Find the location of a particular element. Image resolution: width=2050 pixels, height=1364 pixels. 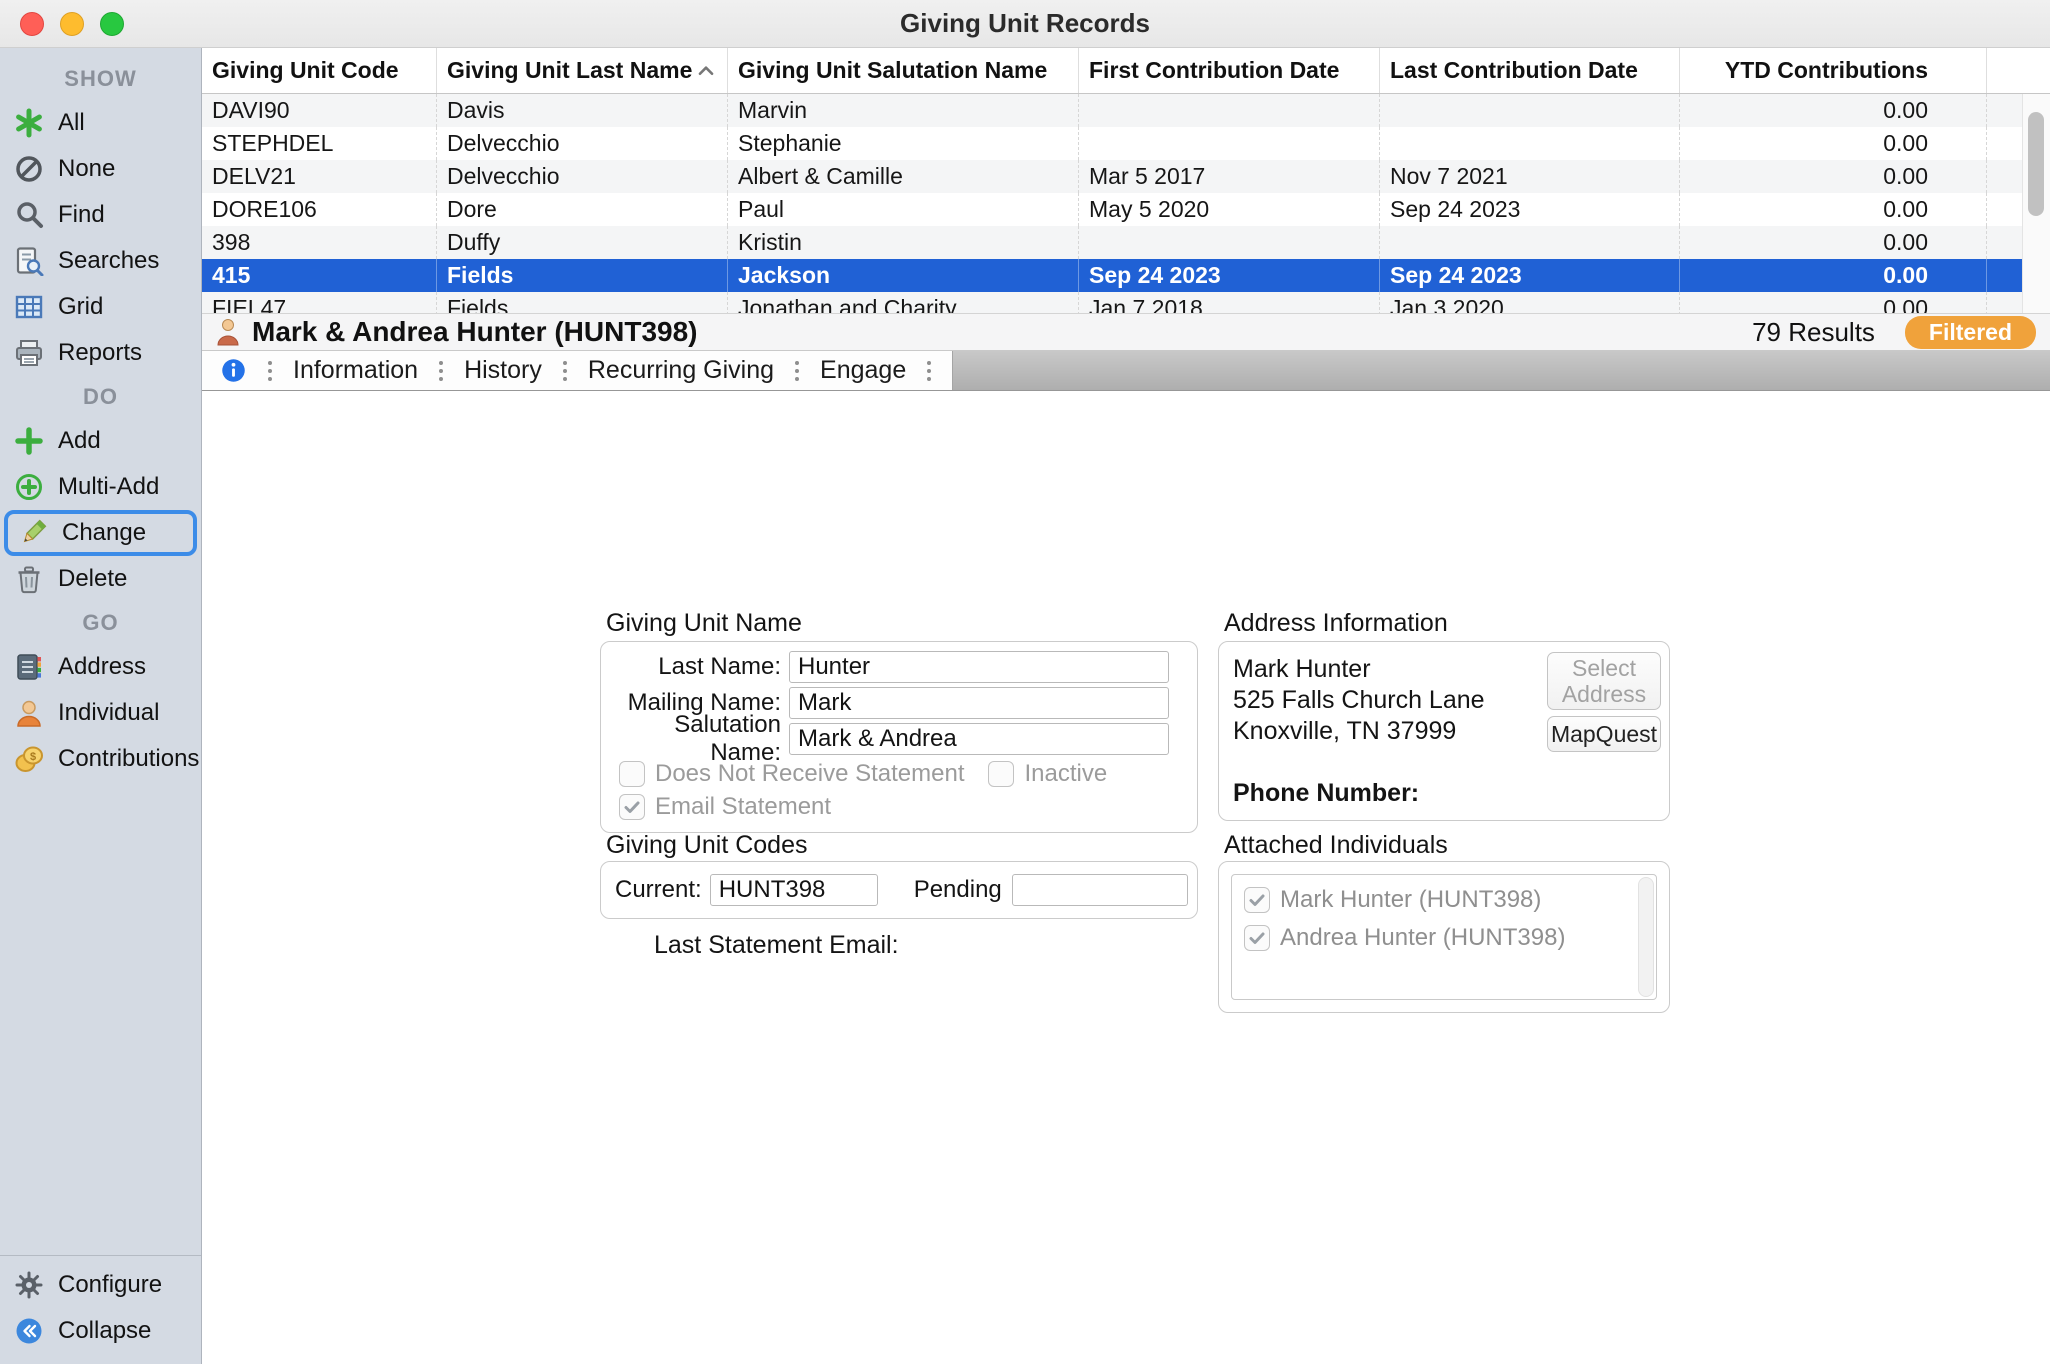

checkbox-does-not-receive-statement is located at coordinates (632, 774).